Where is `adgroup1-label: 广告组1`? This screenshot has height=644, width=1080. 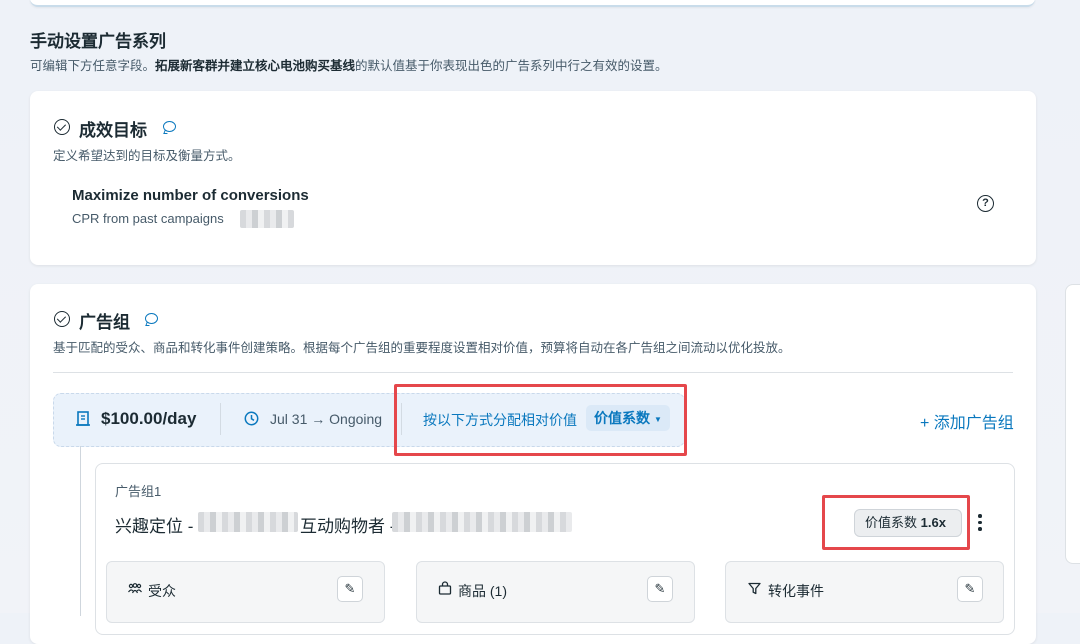
adgroup1-label: 广告组1 is located at coordinates (138, 491).